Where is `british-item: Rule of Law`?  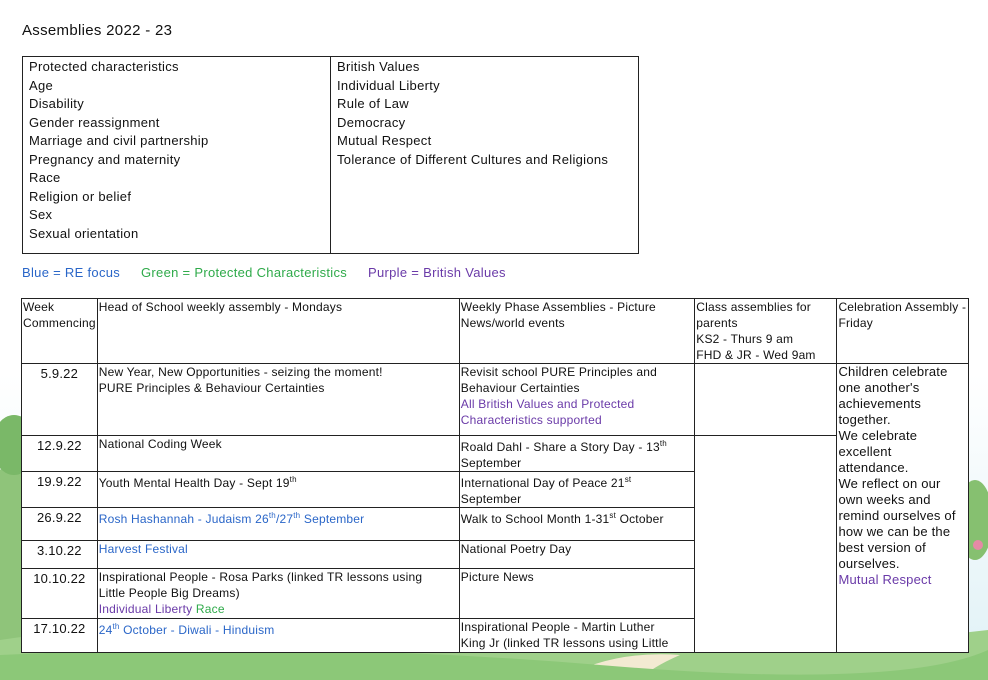
british-item: Rule of Law is located at coordinates (373, 103).